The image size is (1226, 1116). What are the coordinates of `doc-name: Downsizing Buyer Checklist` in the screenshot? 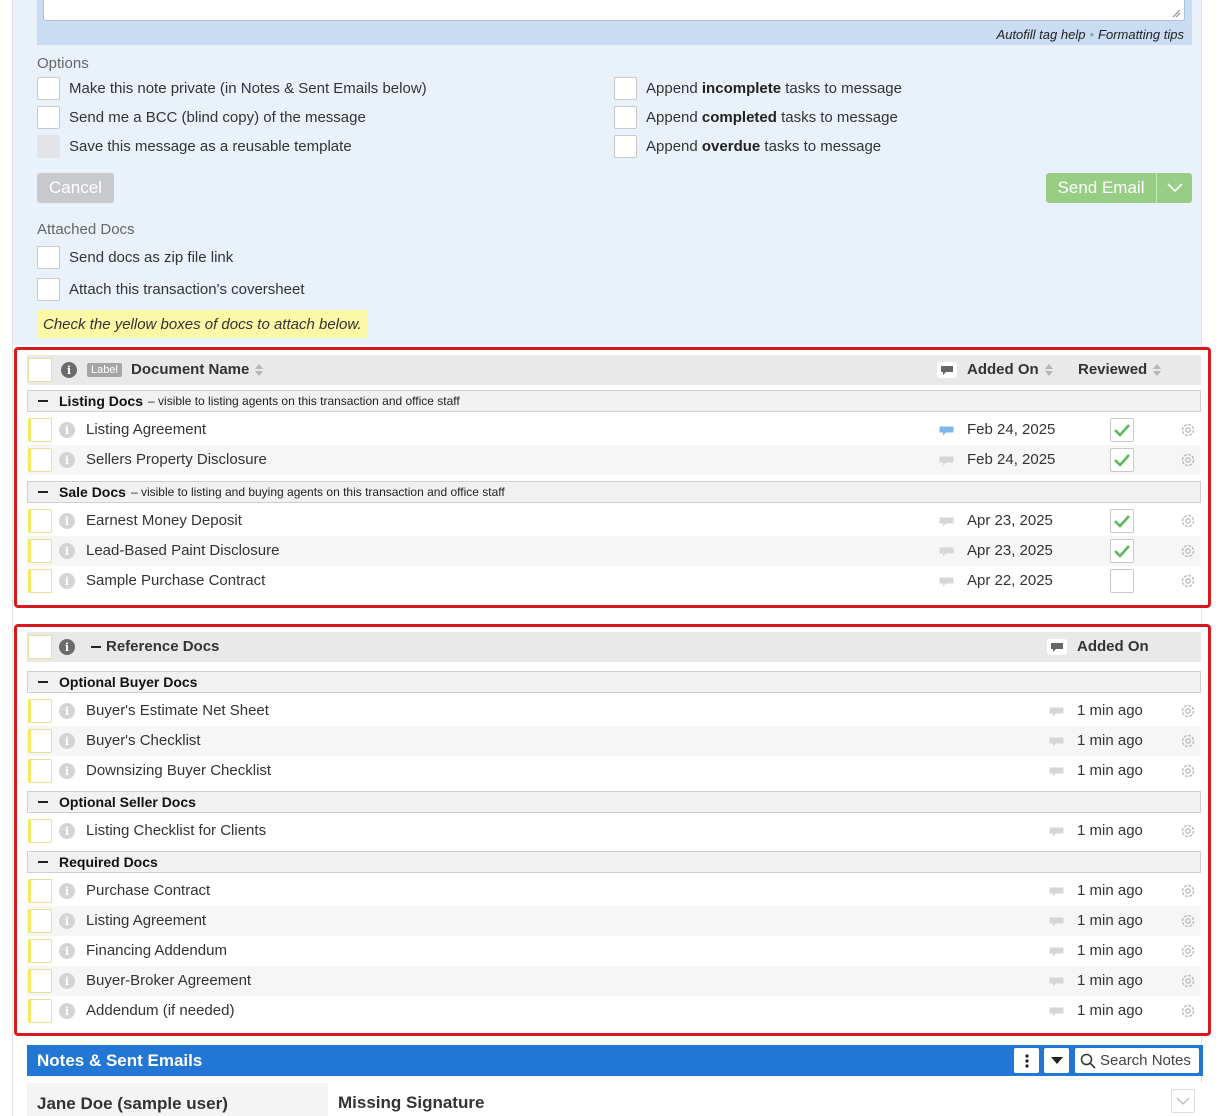 It's located at (178, 770).